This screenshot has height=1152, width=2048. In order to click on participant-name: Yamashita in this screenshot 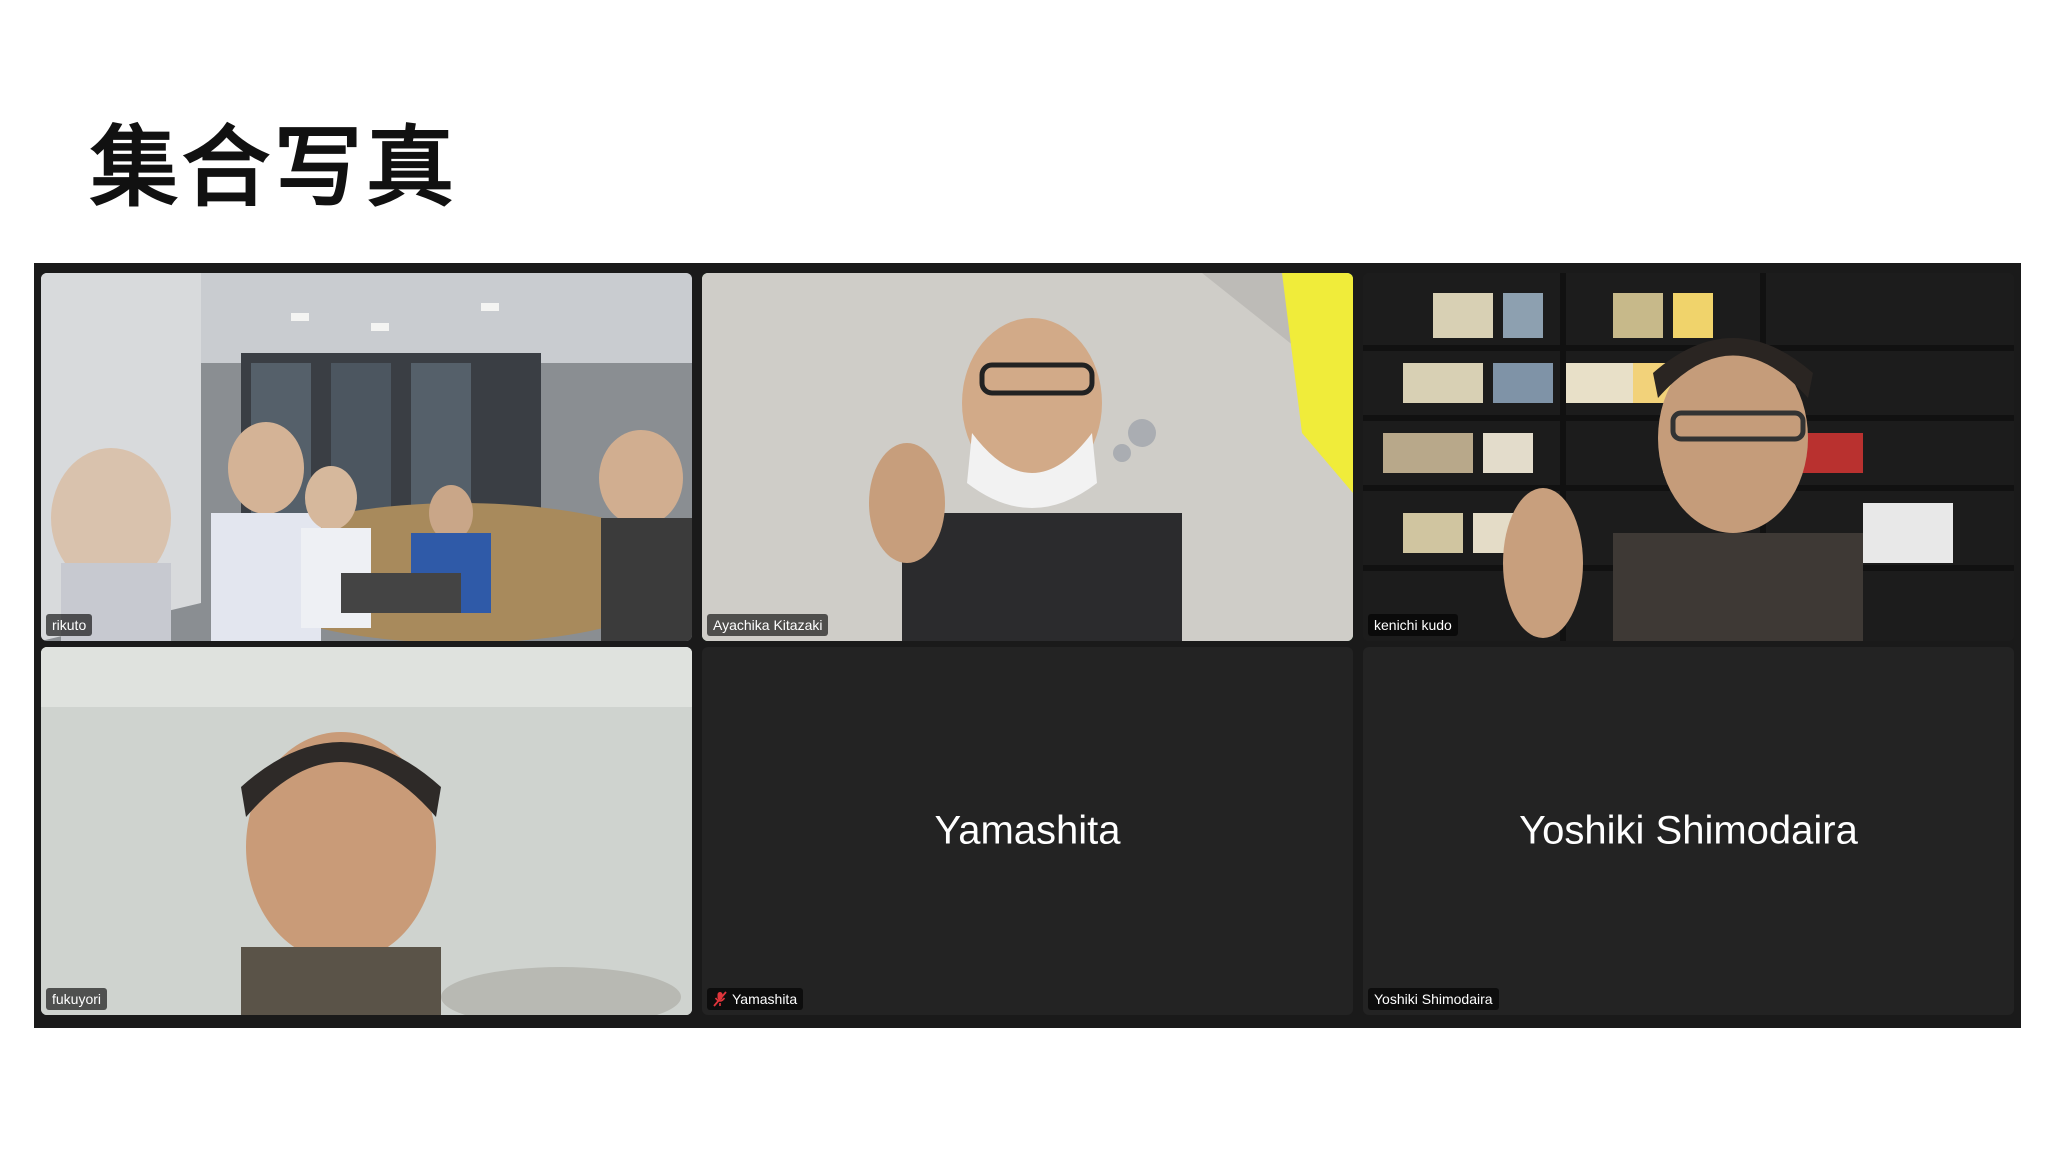, I will do `click(765, 999)`.